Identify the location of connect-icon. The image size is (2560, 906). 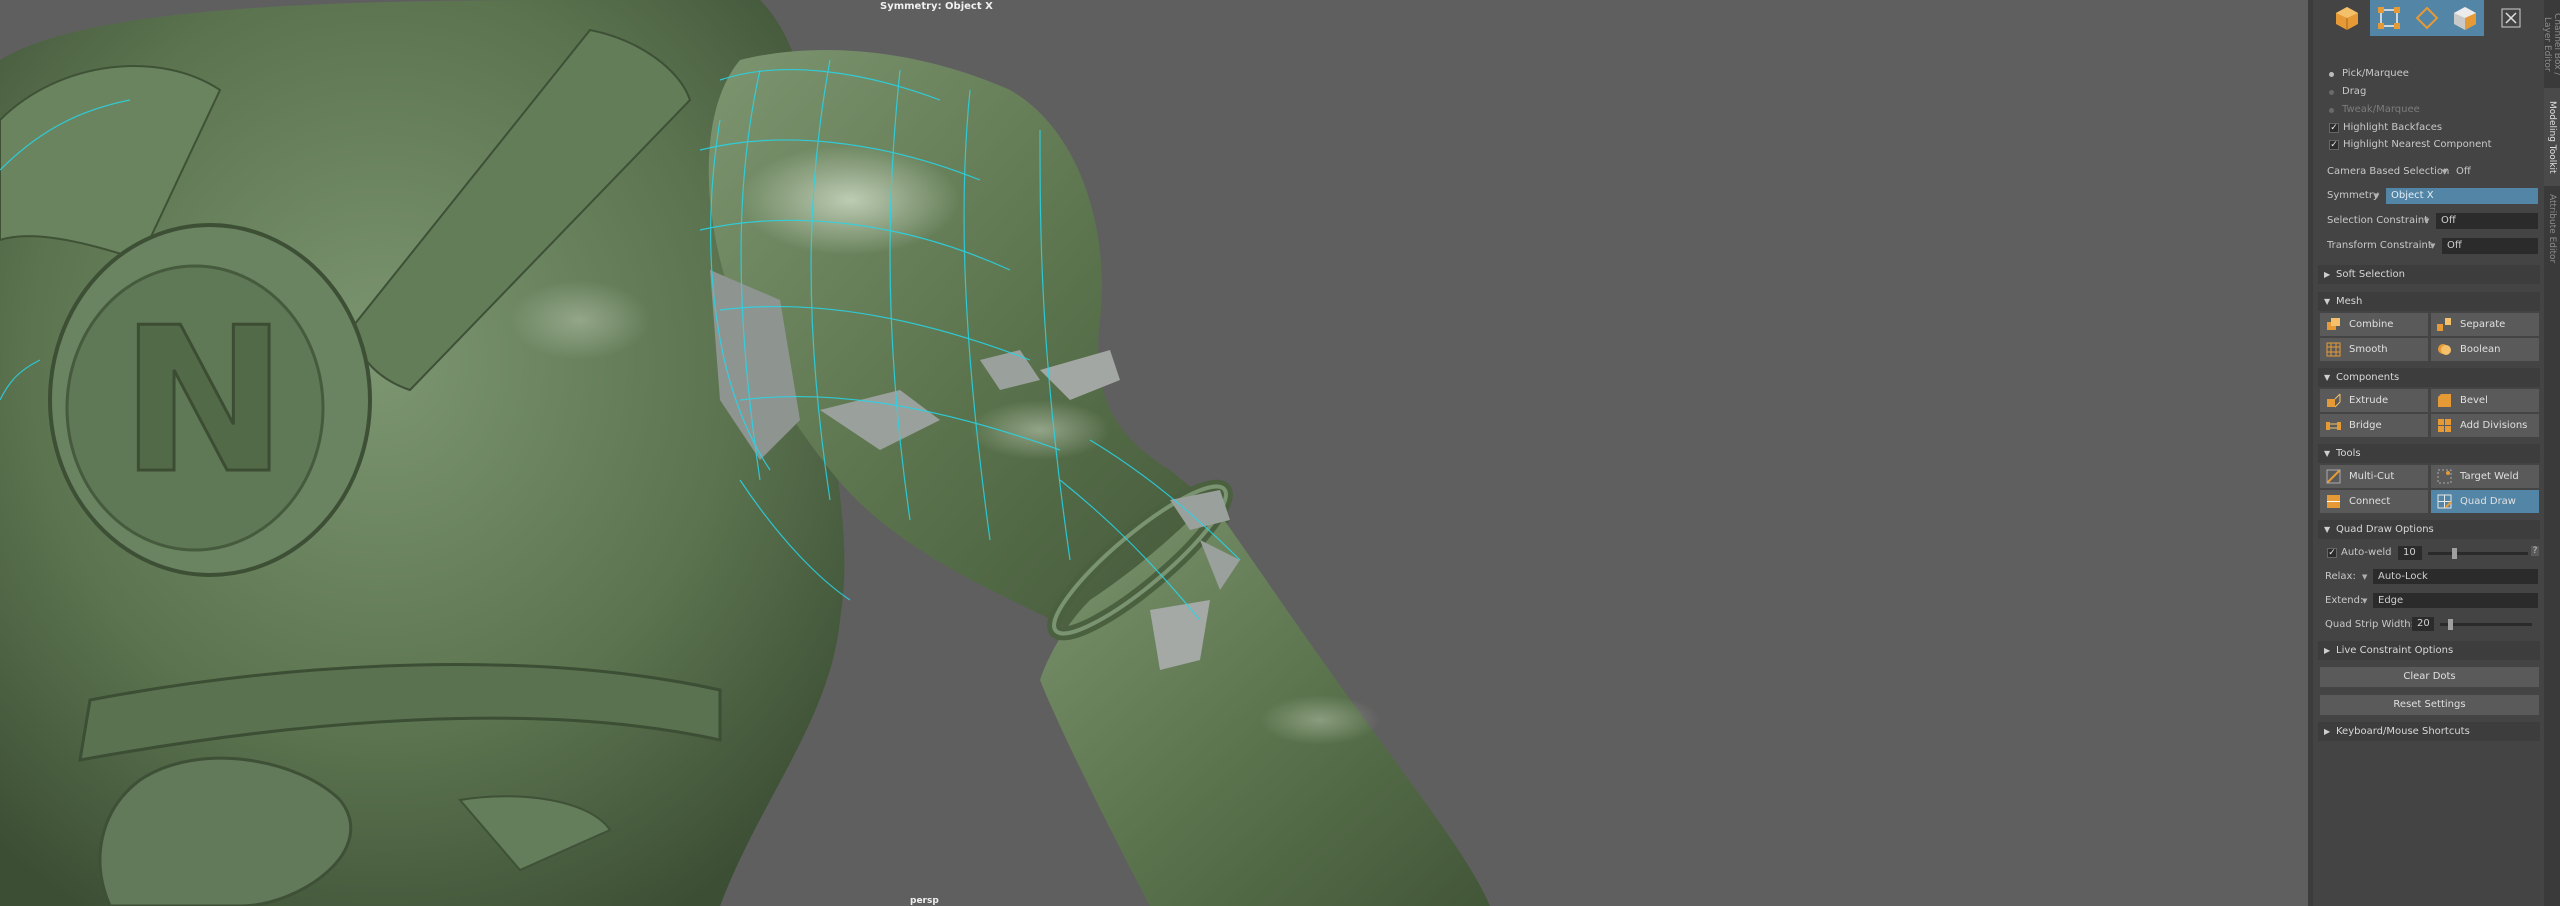
(2333, 501).